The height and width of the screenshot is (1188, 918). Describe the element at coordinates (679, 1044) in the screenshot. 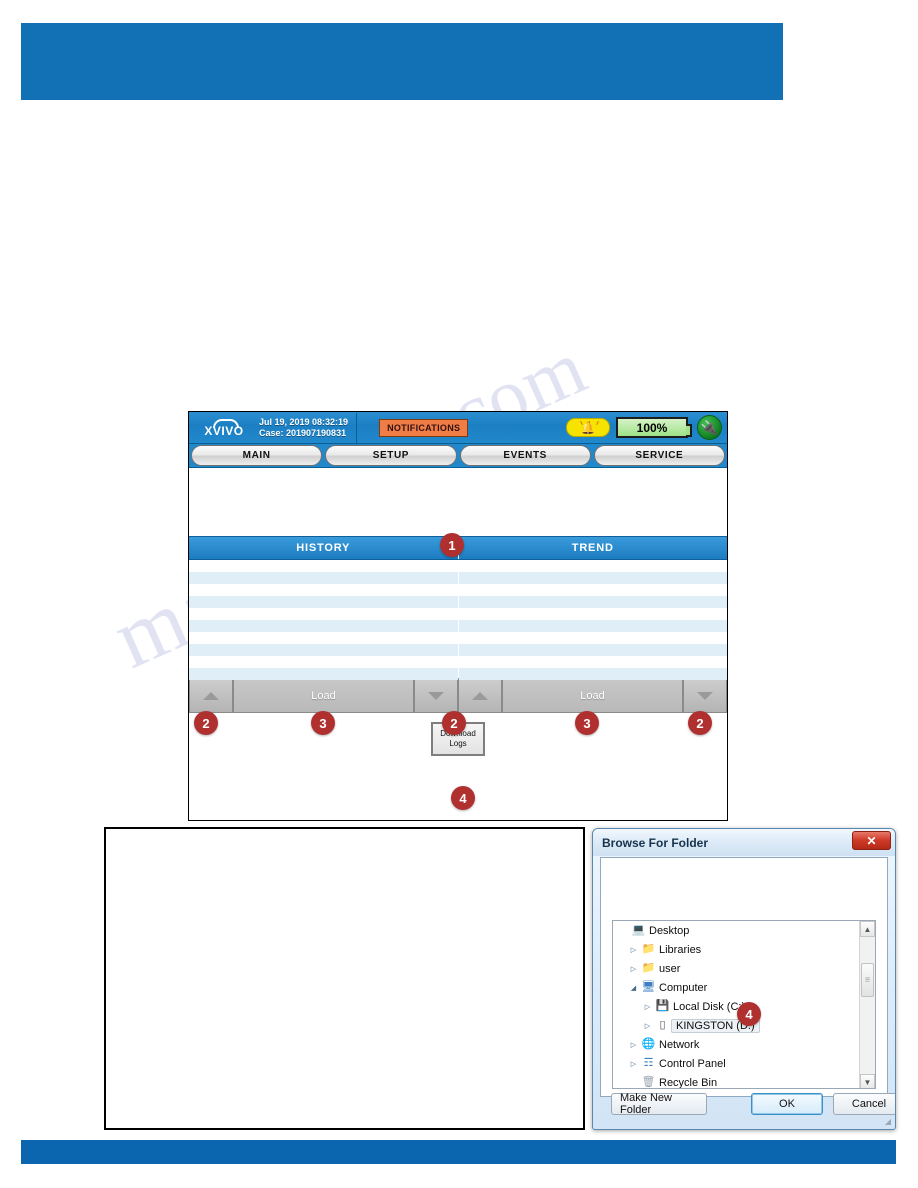

I see `tree-item-label: Network` at that location.